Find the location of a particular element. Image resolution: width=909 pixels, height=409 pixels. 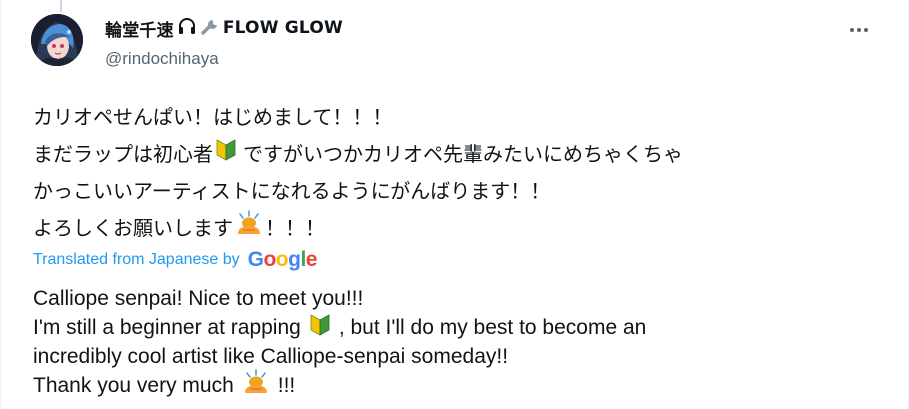

tweet-text-segment: ！！！ is located at coordinates (295, 228).